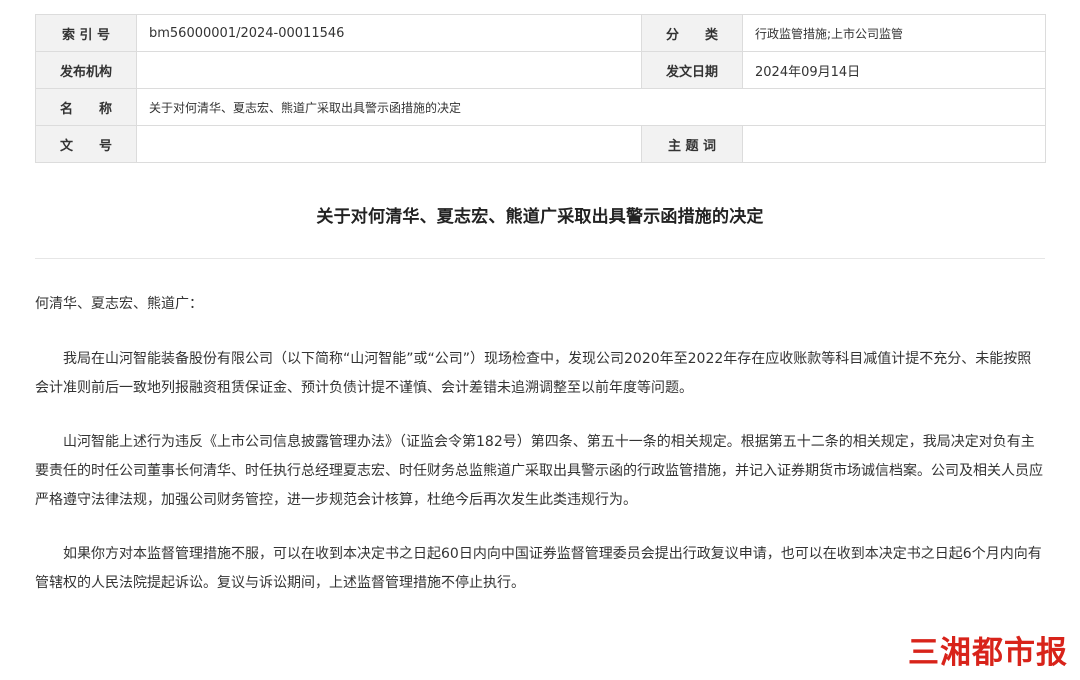  Describe the element at coordinates (389, 33) in the screenshot. I see `index-number-value: bm56000001/2024-00011546` at that location.